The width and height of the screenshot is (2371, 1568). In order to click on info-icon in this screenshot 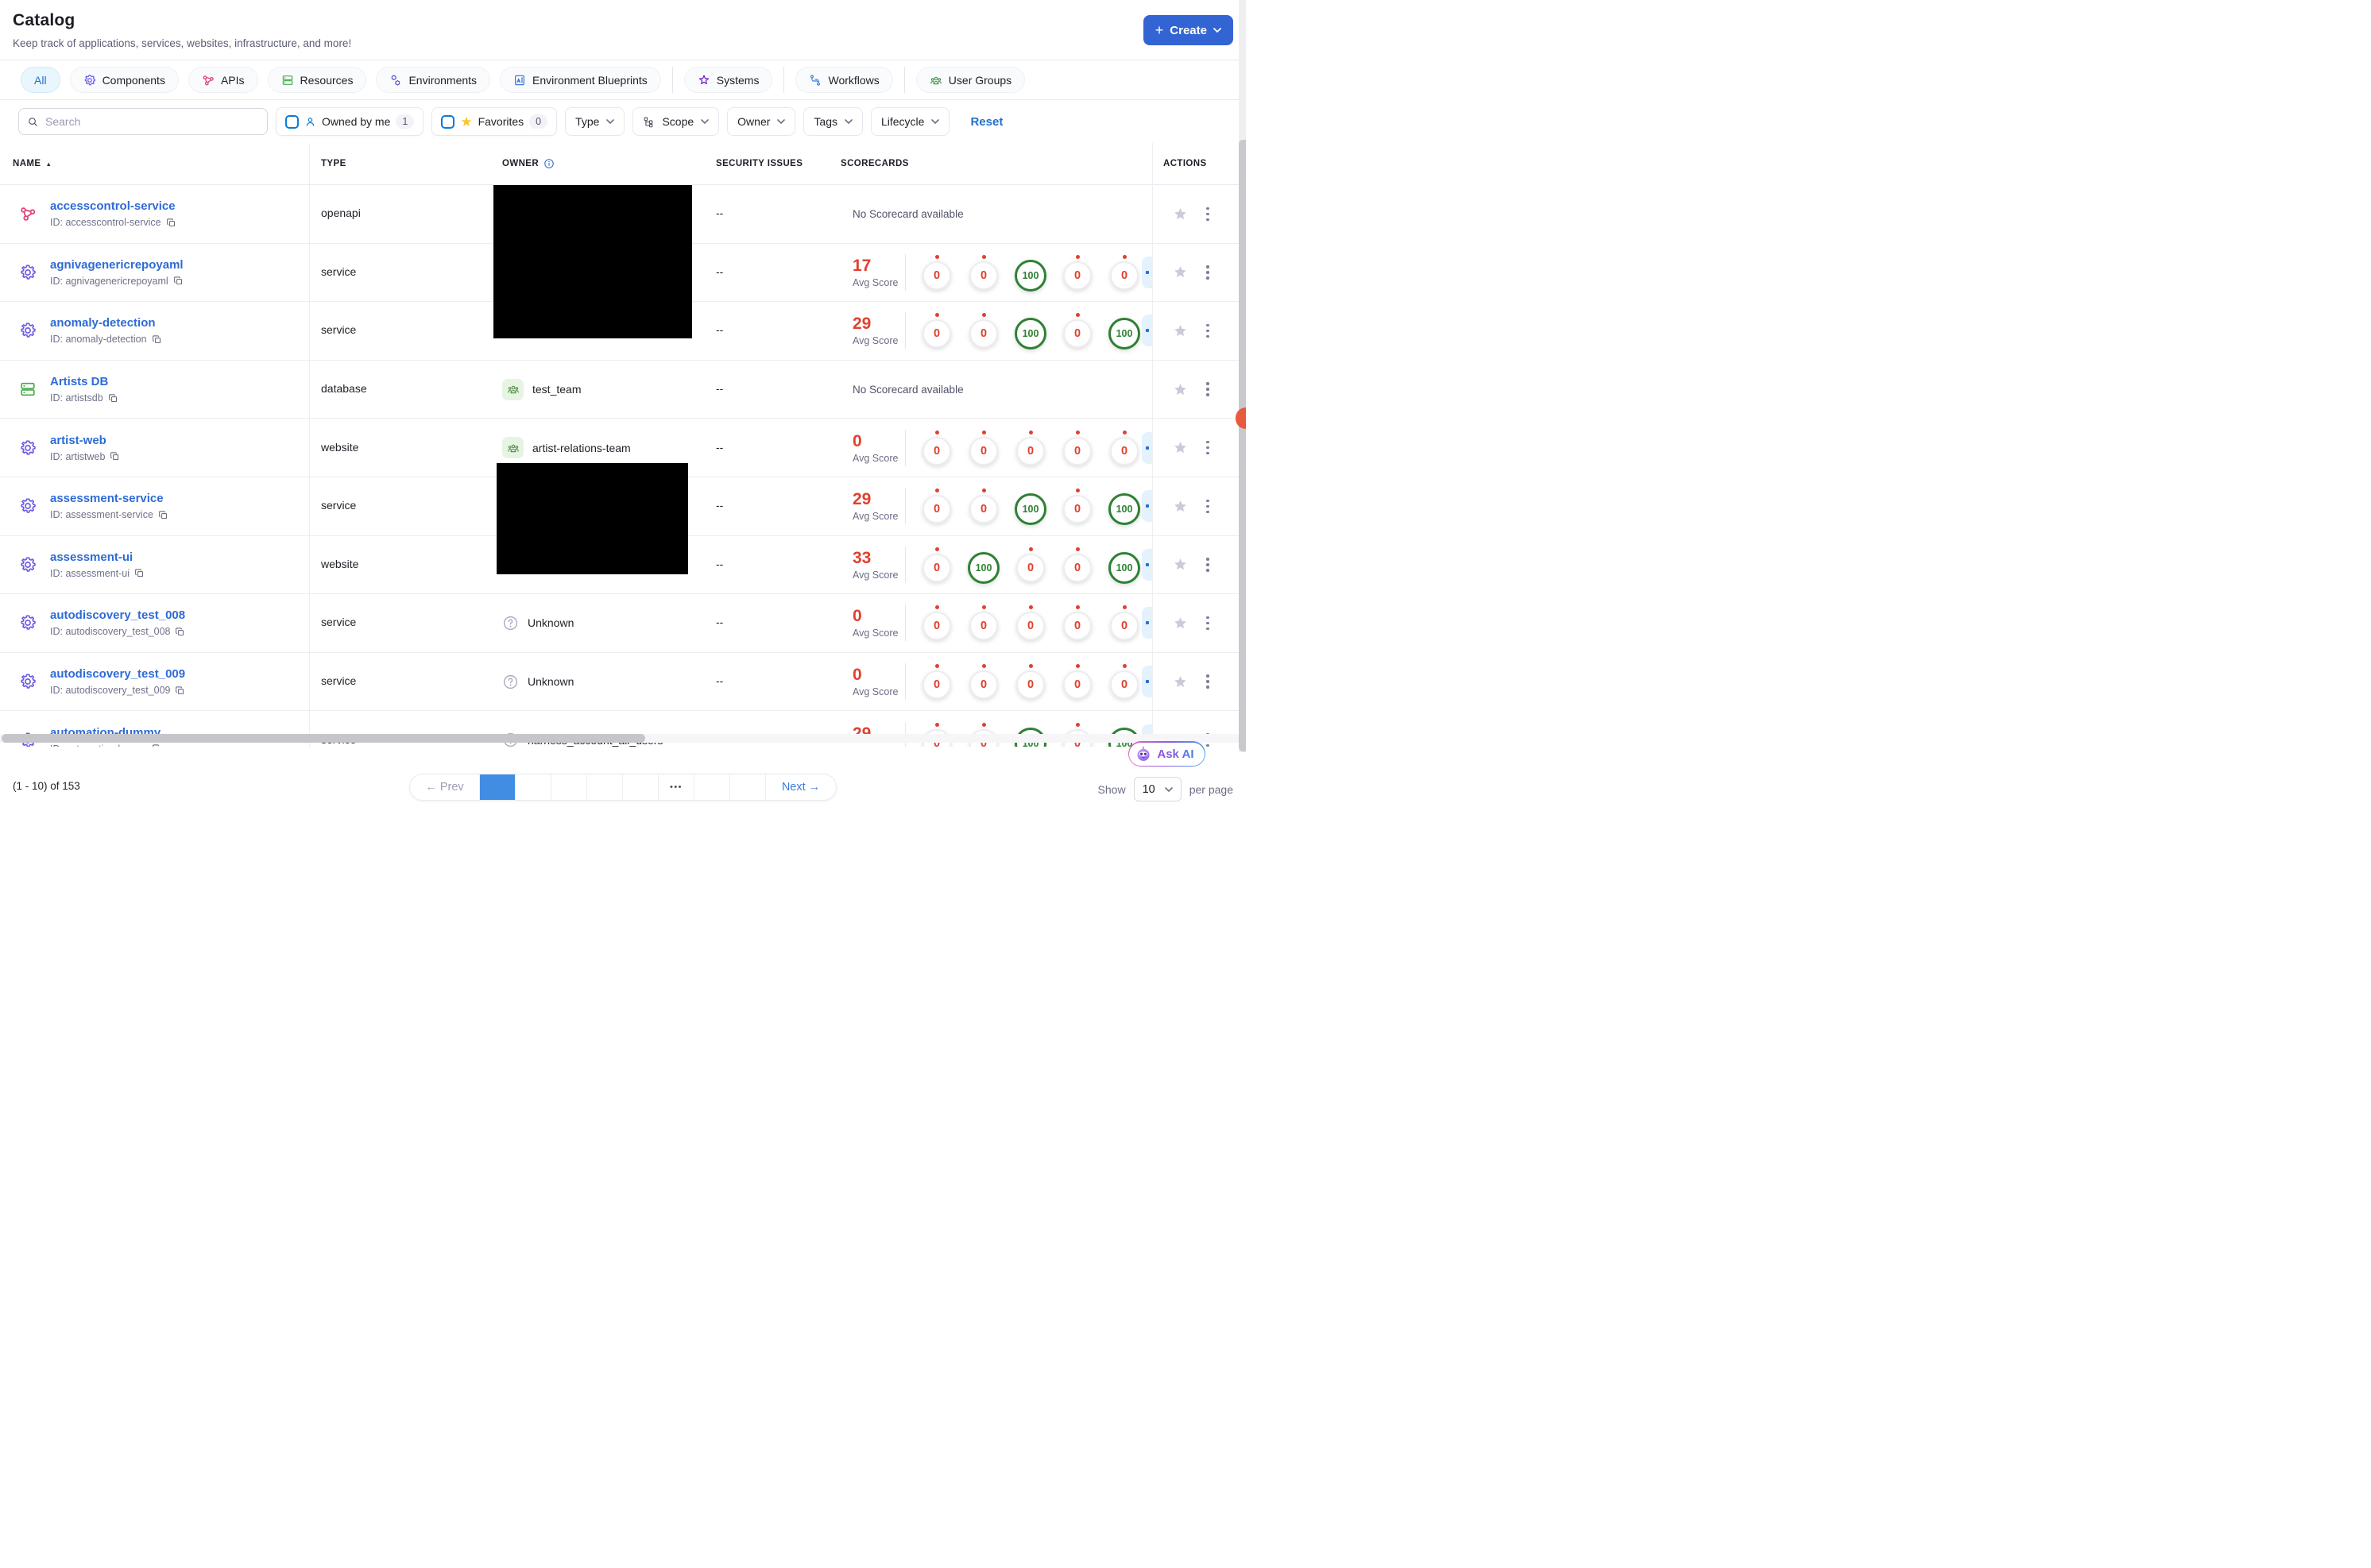, I will do `click(549, 163)`.